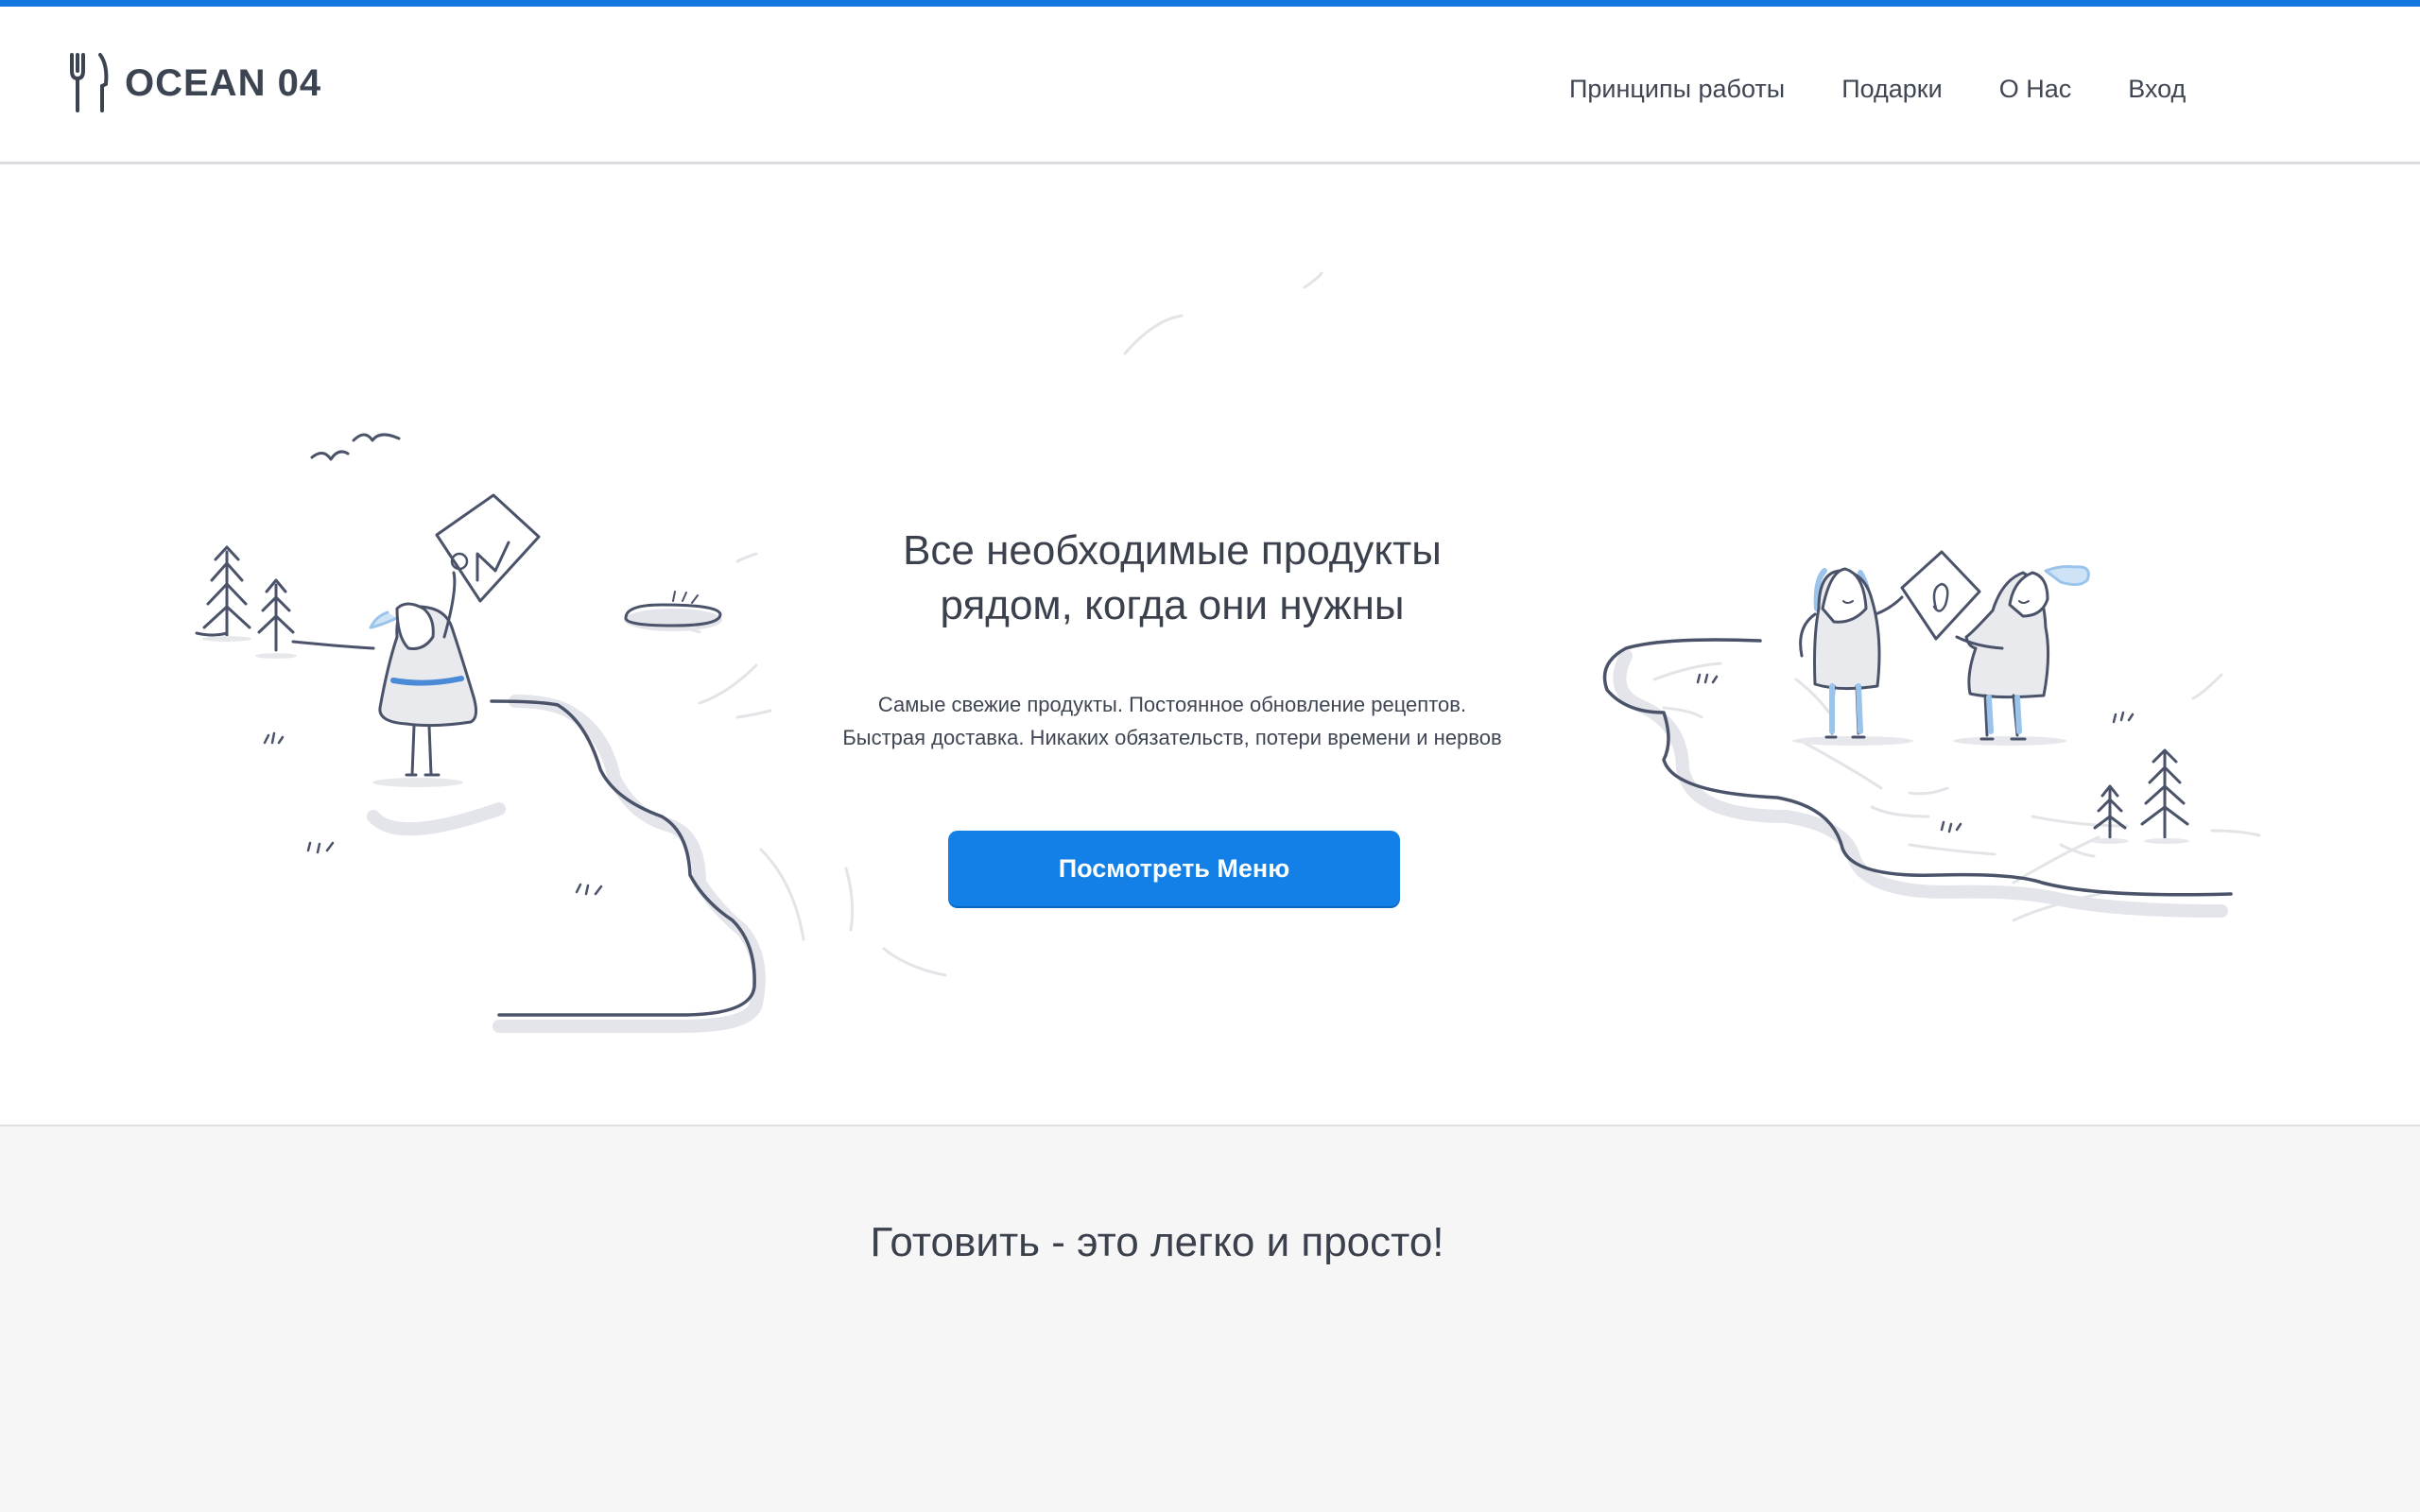 Image resolution: width=2420 pixels, height=1512 pixels. Describe the element at coordinates (1174, 868) in the screenshot. I see `view-menu-button: Посмотреть Меню` at that location.